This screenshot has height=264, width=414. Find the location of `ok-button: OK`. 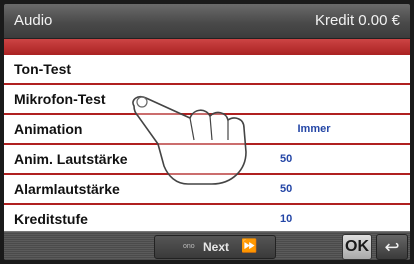

ok-button: OK is located at coordinates (357, 247).